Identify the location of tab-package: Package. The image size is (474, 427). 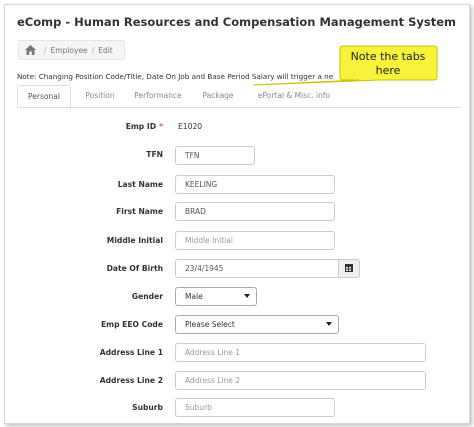
(218, 96).